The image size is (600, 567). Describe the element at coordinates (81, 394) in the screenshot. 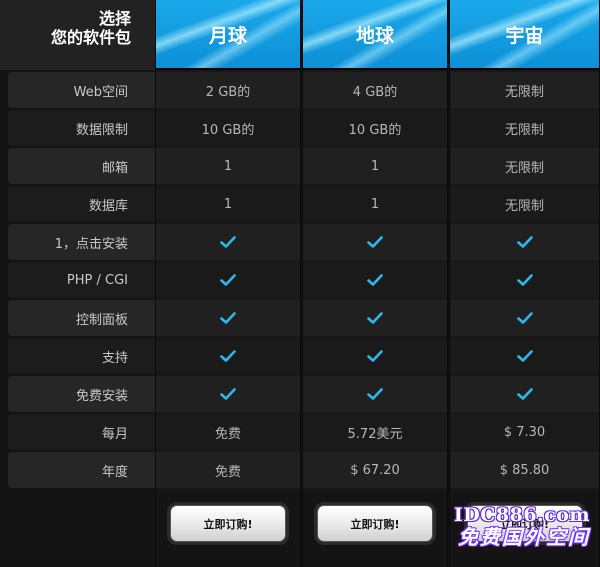

I see `row-label: 免费安装` at that location.